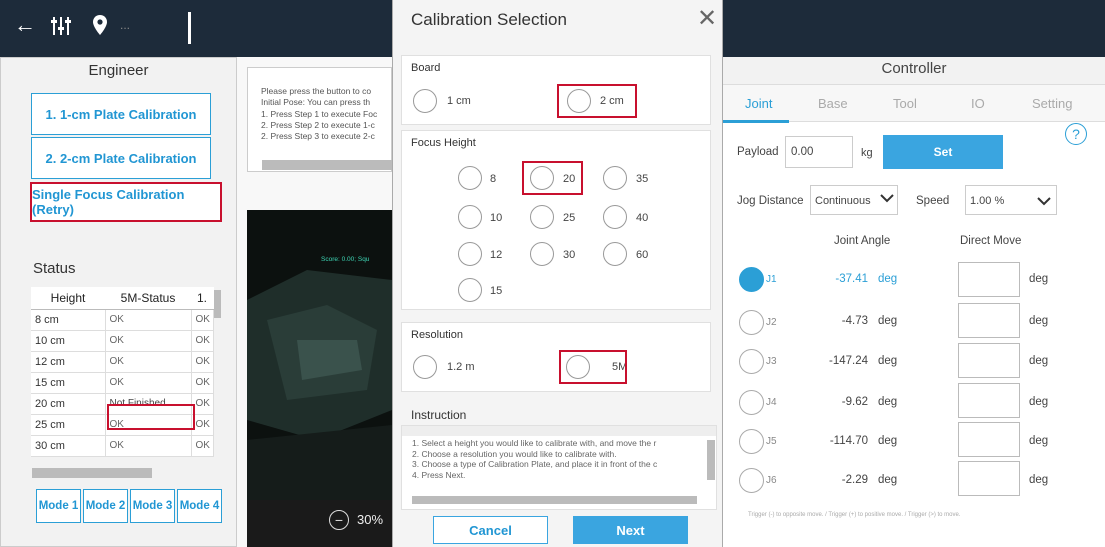 This screenshot has height=547, width=1105. Describe the element at coordinates (318, 136) in the screenshot. I see `message-line: 2. Press Step 3 to execute 2-c` at that location.